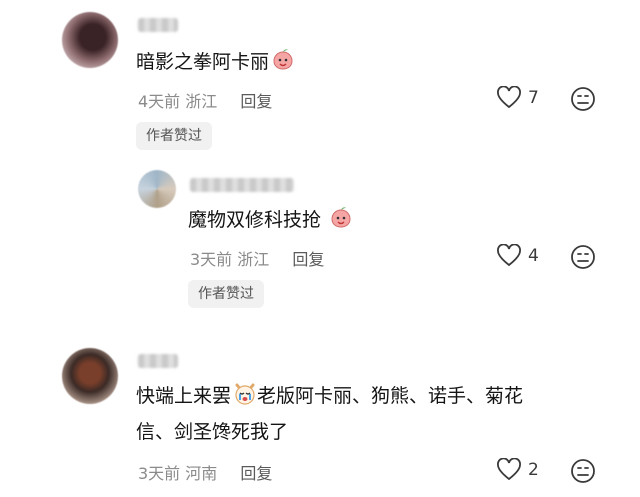 The height and width of the screenshot is (497, 640). I want to click on comment-text: 暗影之拳阿卡丽, so click(215, 64).